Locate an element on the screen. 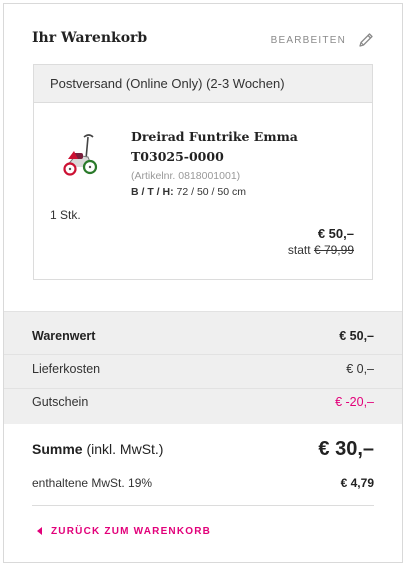 This screenshot has width=406, height=566. delivery-cost-value: € 0,– is located at coordinates (360, 369).